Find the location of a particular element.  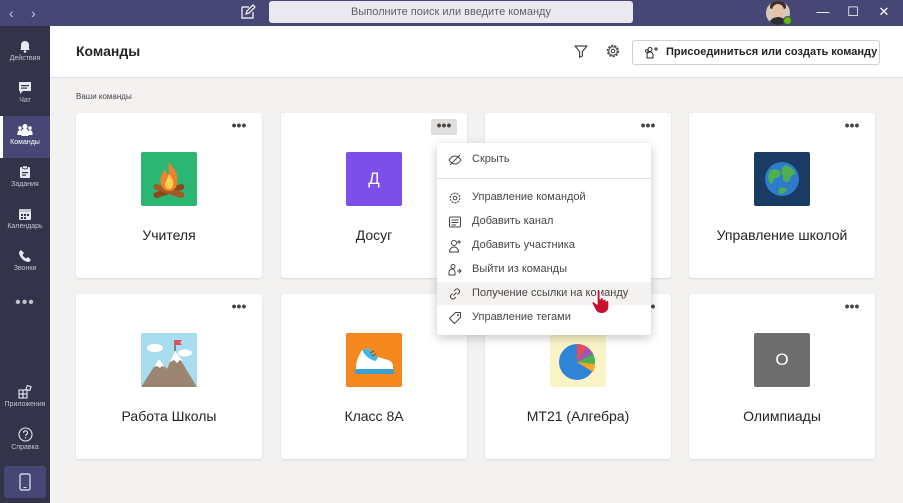

team-card: ••• Работа Школы is located at coordinates (169, 376).